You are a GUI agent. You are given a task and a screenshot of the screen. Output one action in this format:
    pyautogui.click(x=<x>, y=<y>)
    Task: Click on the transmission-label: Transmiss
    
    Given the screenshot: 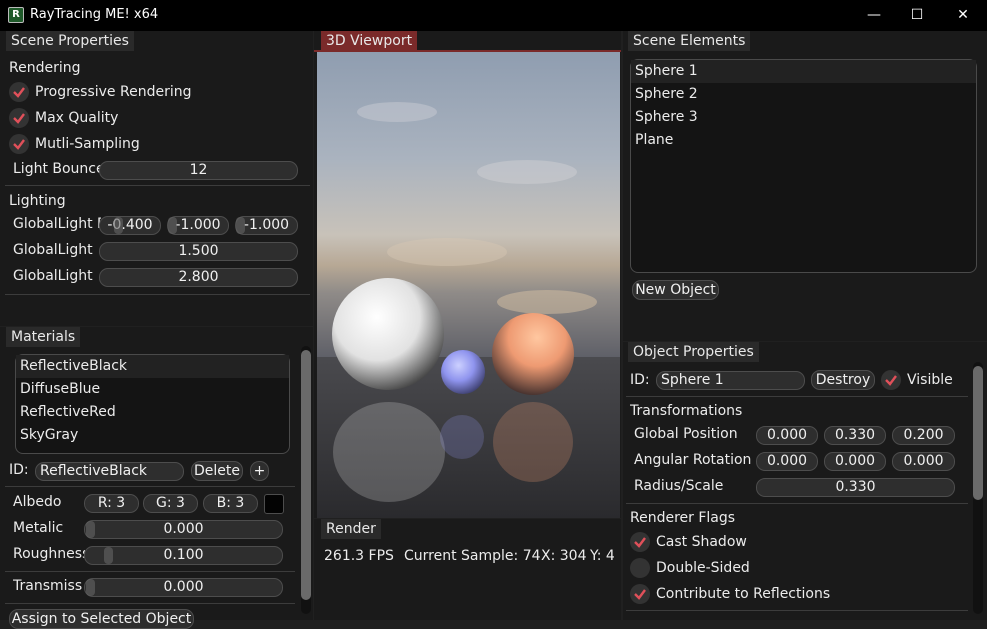 What is the action you would take?
    pyautogui.click(x=48, y=586)
    